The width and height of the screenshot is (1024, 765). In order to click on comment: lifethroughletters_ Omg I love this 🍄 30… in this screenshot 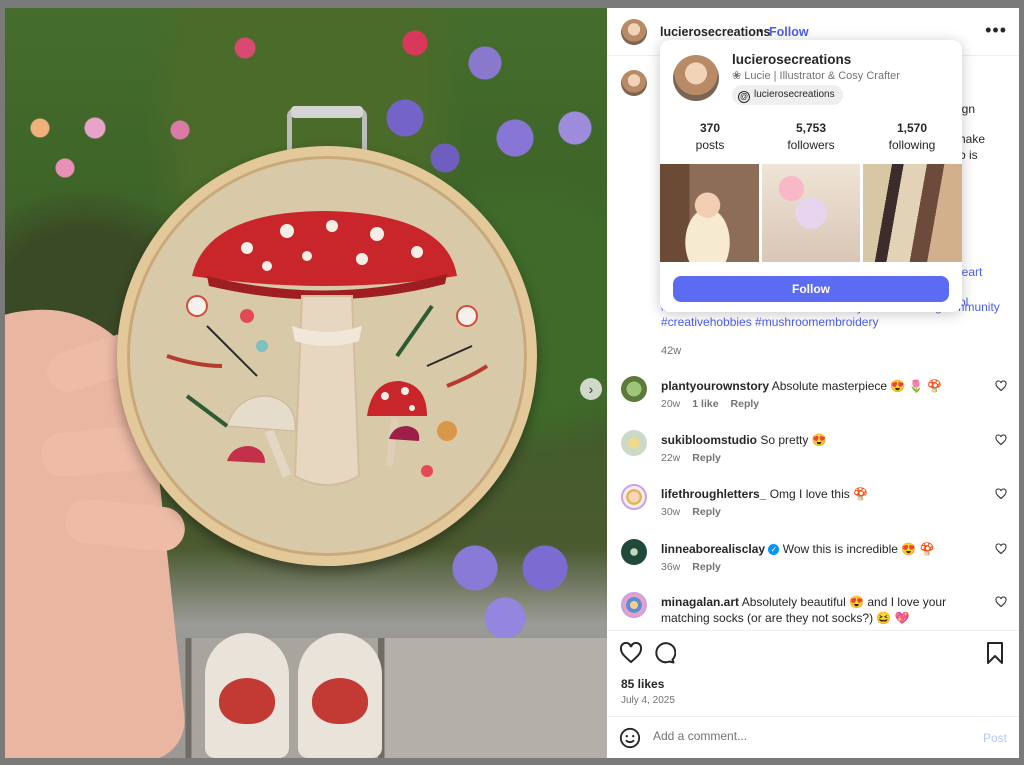, I will do `click(813, 511)`.